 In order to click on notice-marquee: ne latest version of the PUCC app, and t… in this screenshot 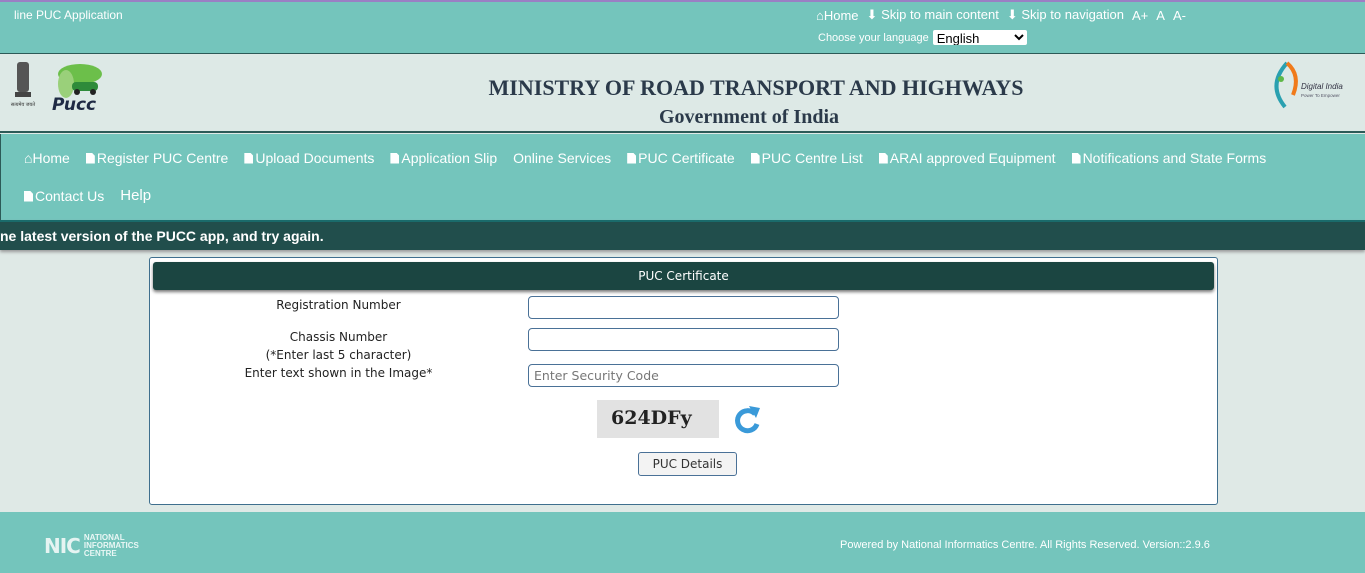, I will do `click(682, 235)`.